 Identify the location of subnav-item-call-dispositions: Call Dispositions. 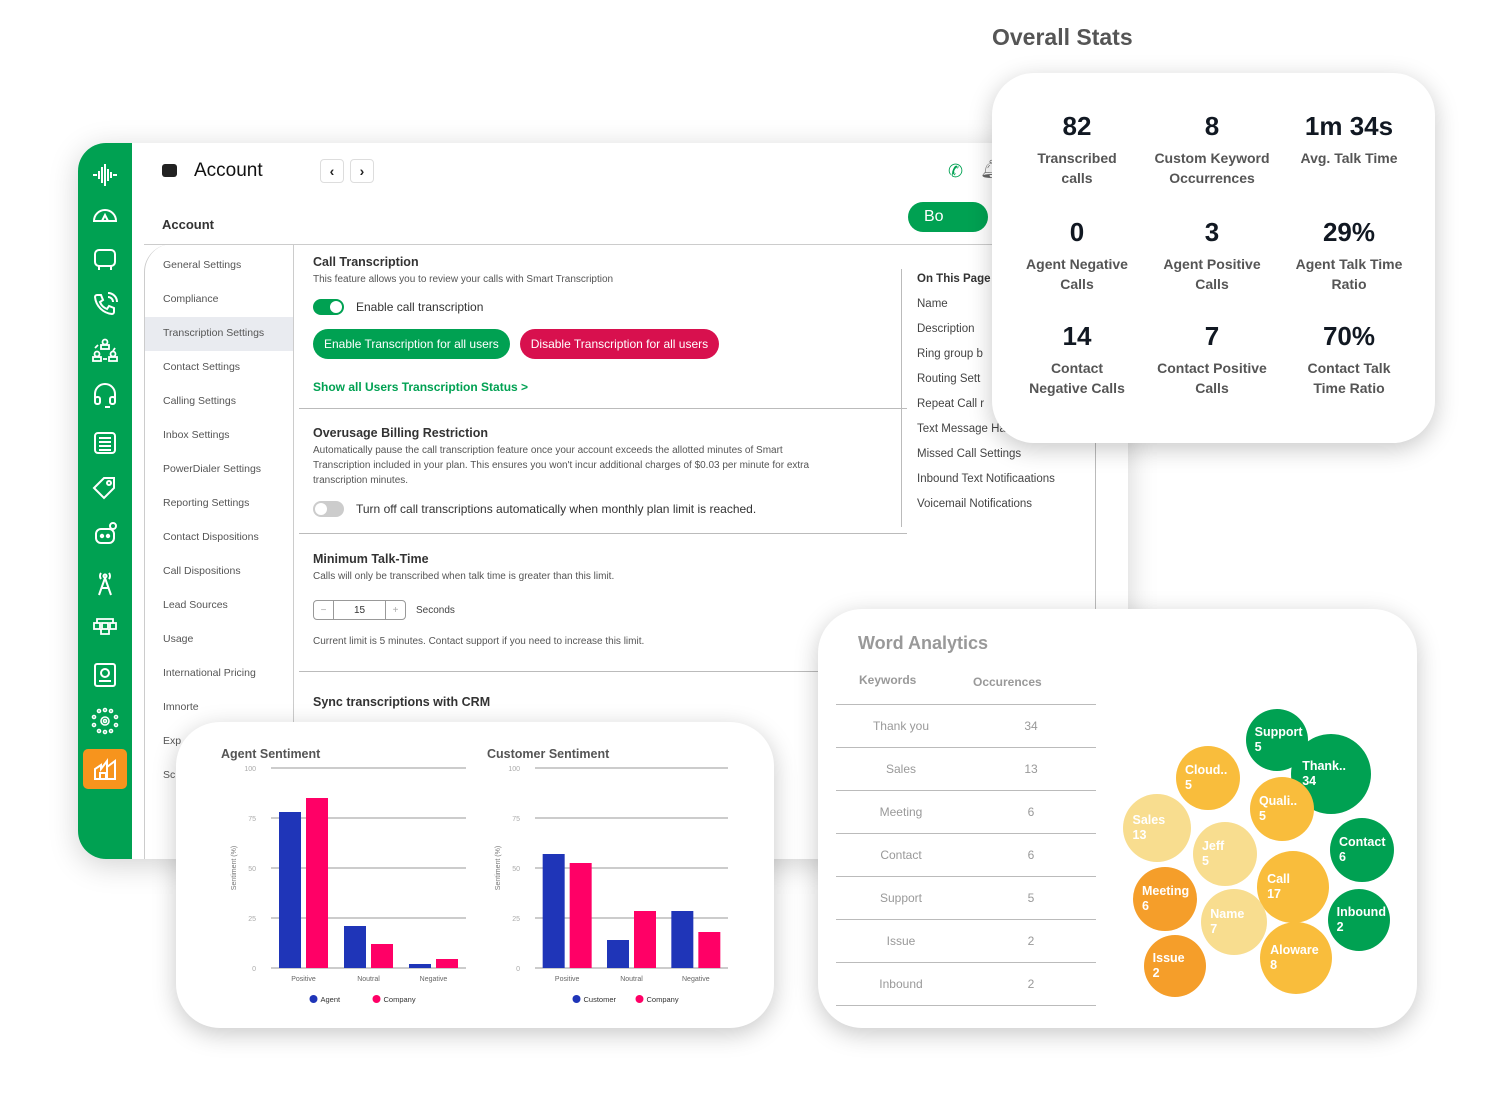
(219, 572).